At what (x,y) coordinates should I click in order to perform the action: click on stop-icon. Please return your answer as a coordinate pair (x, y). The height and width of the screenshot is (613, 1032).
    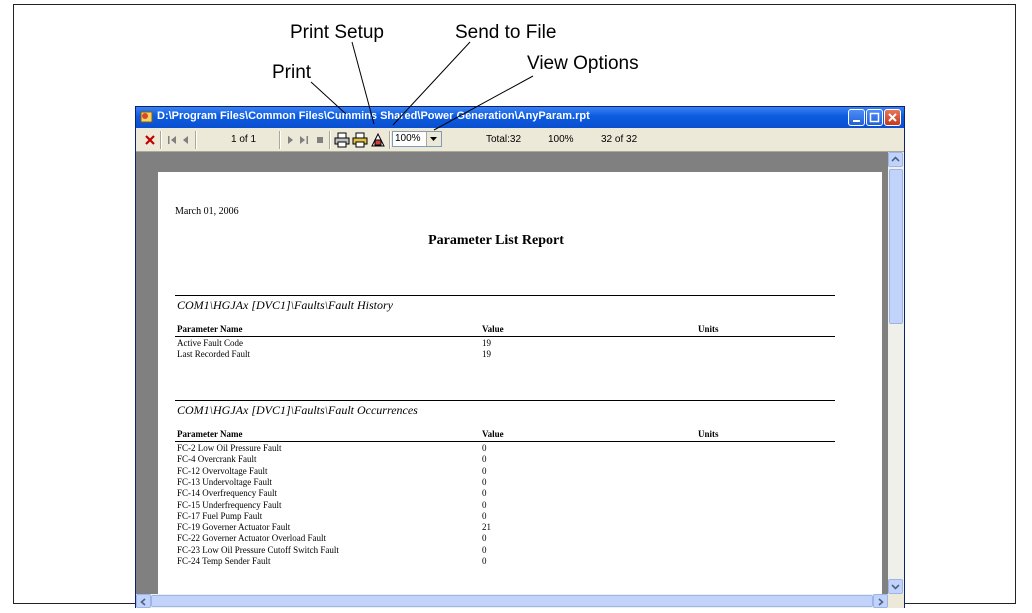
    Looking at the image, I should click on (320, 140).